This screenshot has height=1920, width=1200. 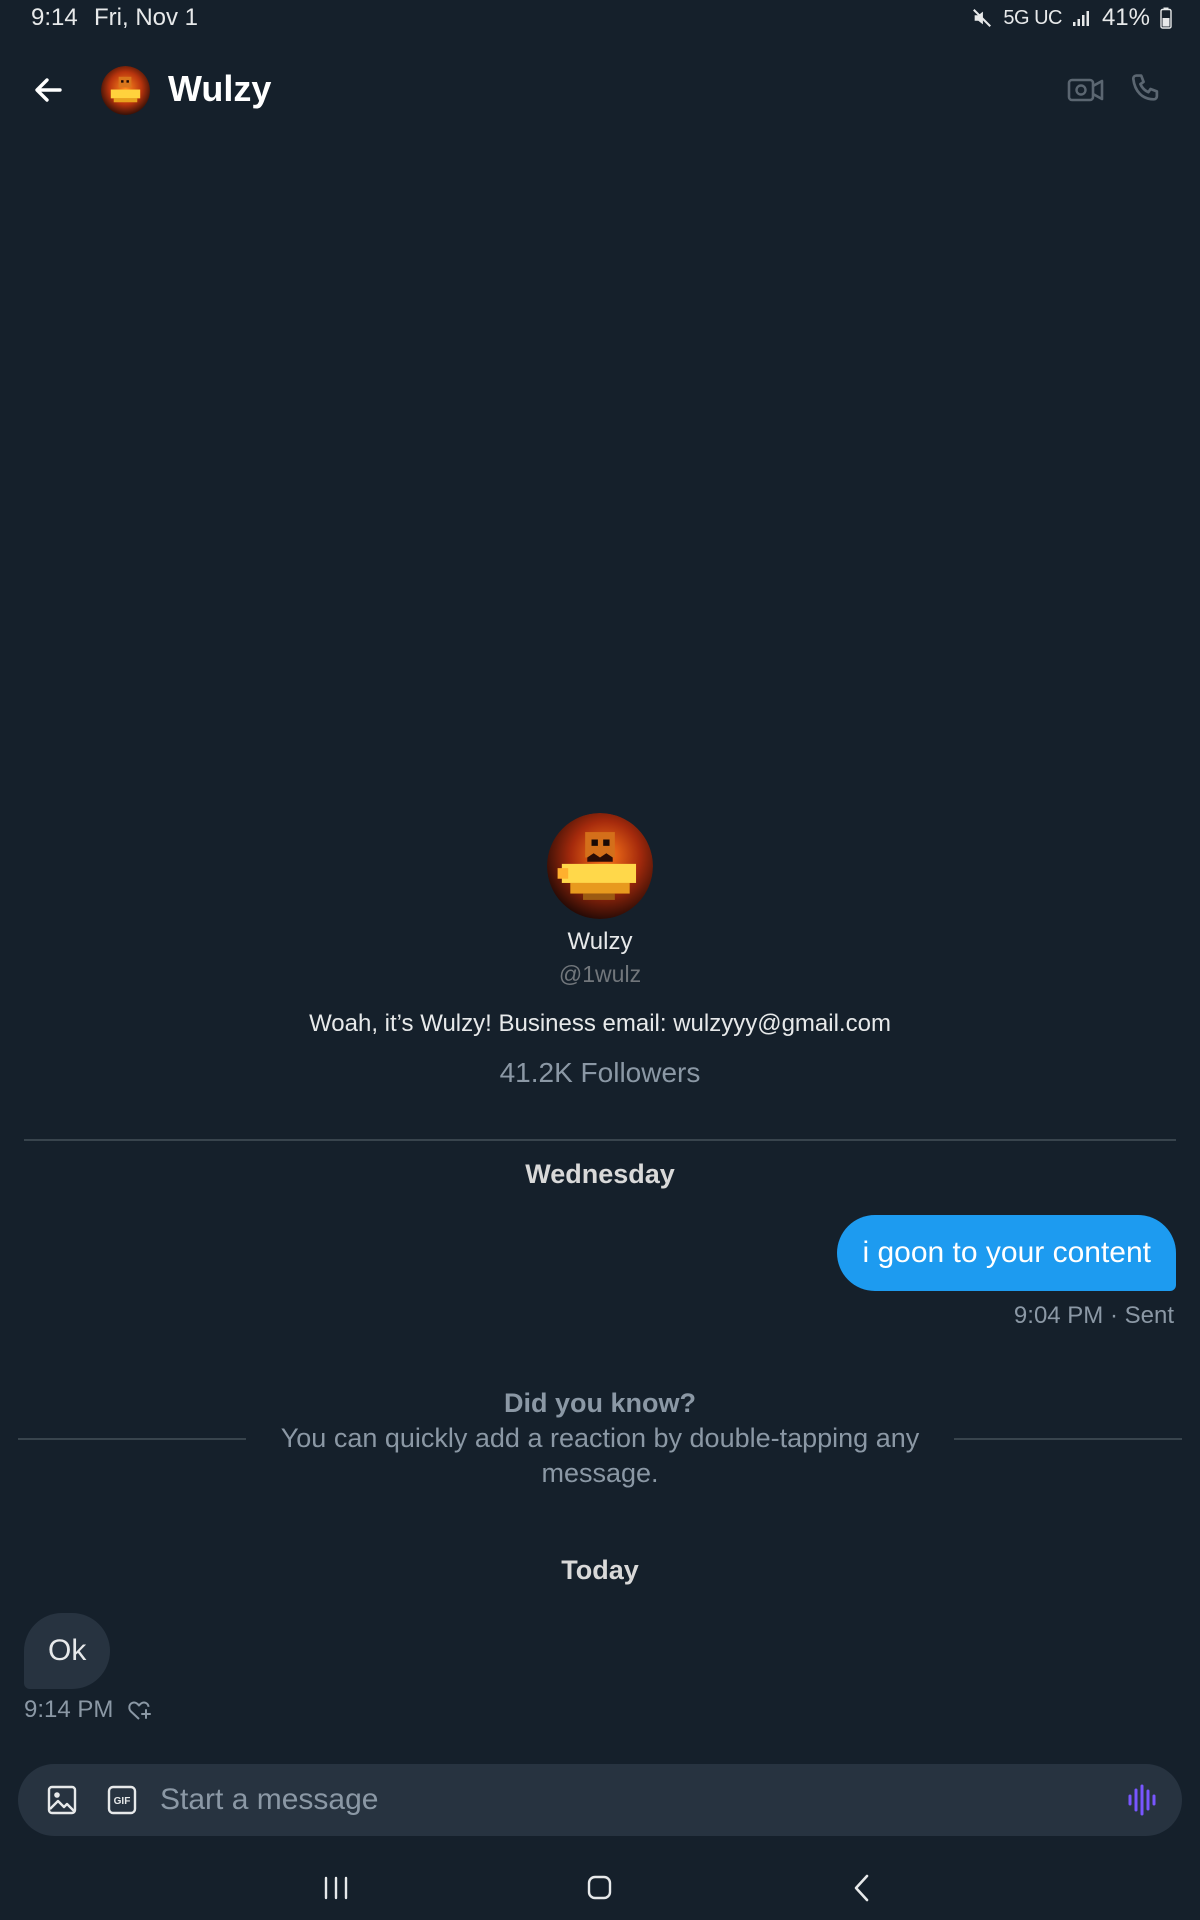 I want to click on status-date: Fri, Nov 1, so click(x=146, y=17).